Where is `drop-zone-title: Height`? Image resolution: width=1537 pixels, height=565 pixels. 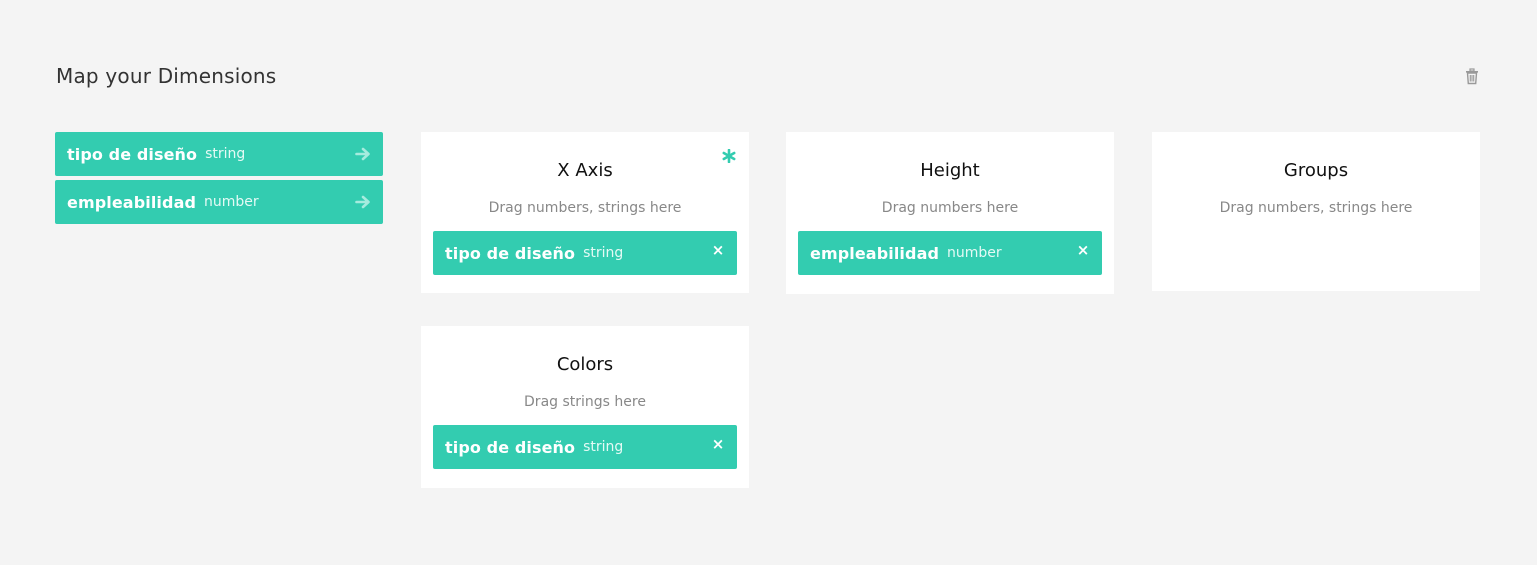 drop-zone-title: Height is located at coordinates (950, 170).